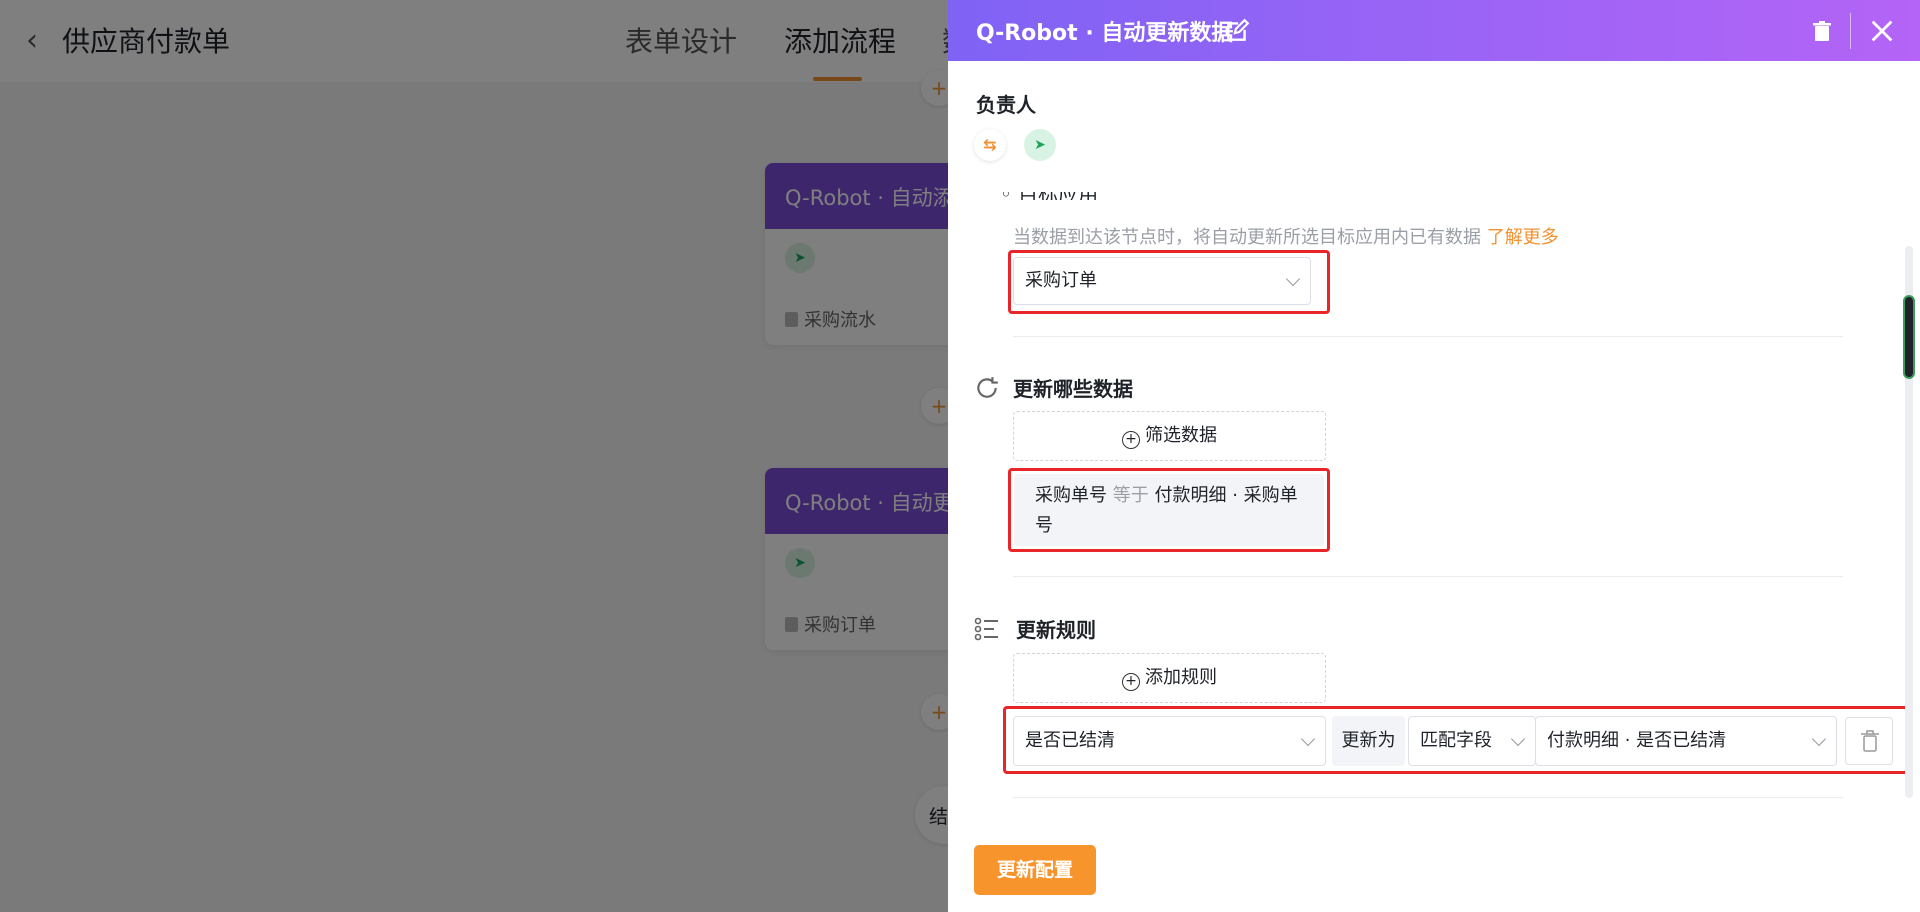 The image size is (1920, 912). I want to click on target-app-selected: 采购订单, so click(1061, 280).